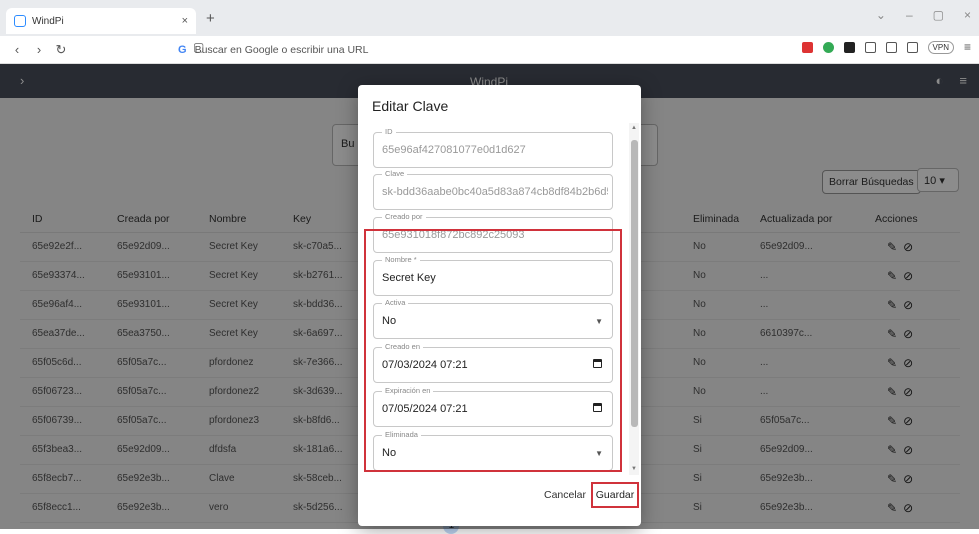 Image resolution: width=979 pixels, height=534 pixels. Describe the element at coordinates (404, 216) in the screenshot. I see `creado-por-label: Creado por` at that location.